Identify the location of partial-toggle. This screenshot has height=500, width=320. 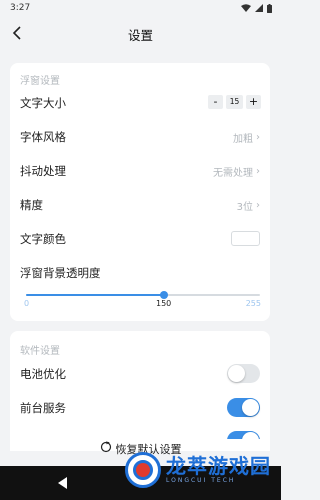
(243, 435).